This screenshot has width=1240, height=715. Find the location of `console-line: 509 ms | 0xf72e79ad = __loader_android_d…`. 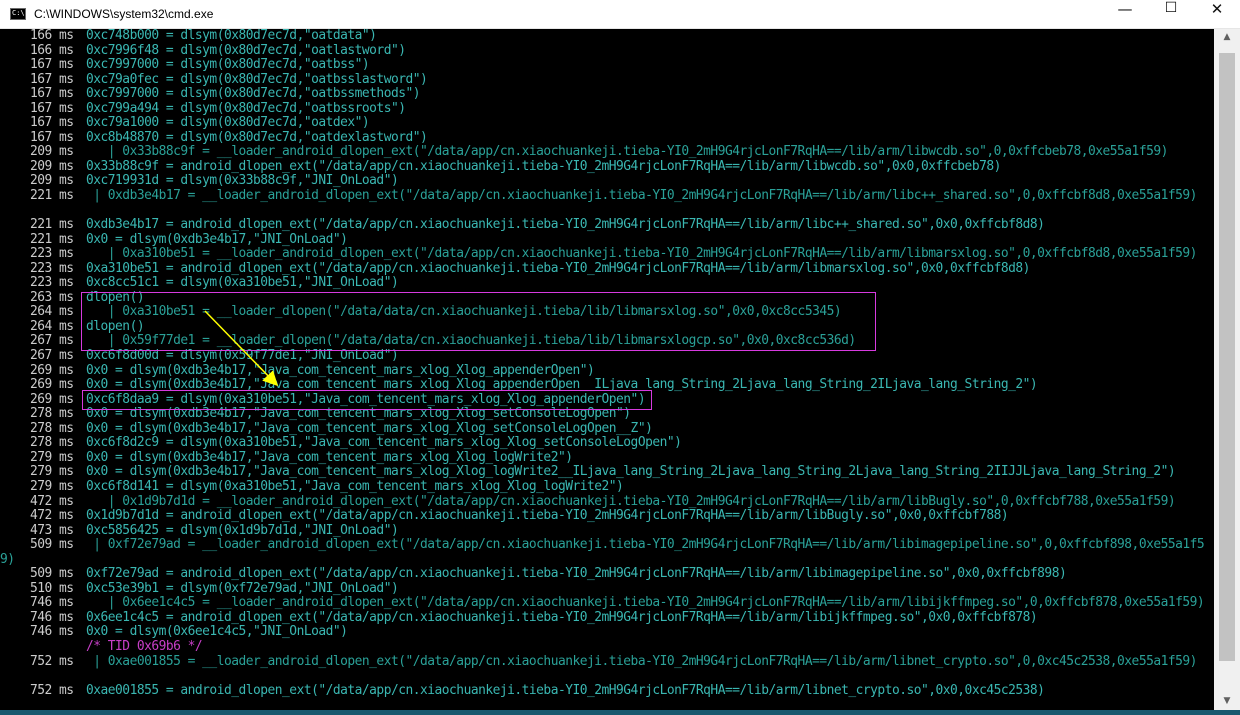

console-line: 509 ms | 0xf72e79ad = __loader_android_d… is located at coordinates (607, 552).